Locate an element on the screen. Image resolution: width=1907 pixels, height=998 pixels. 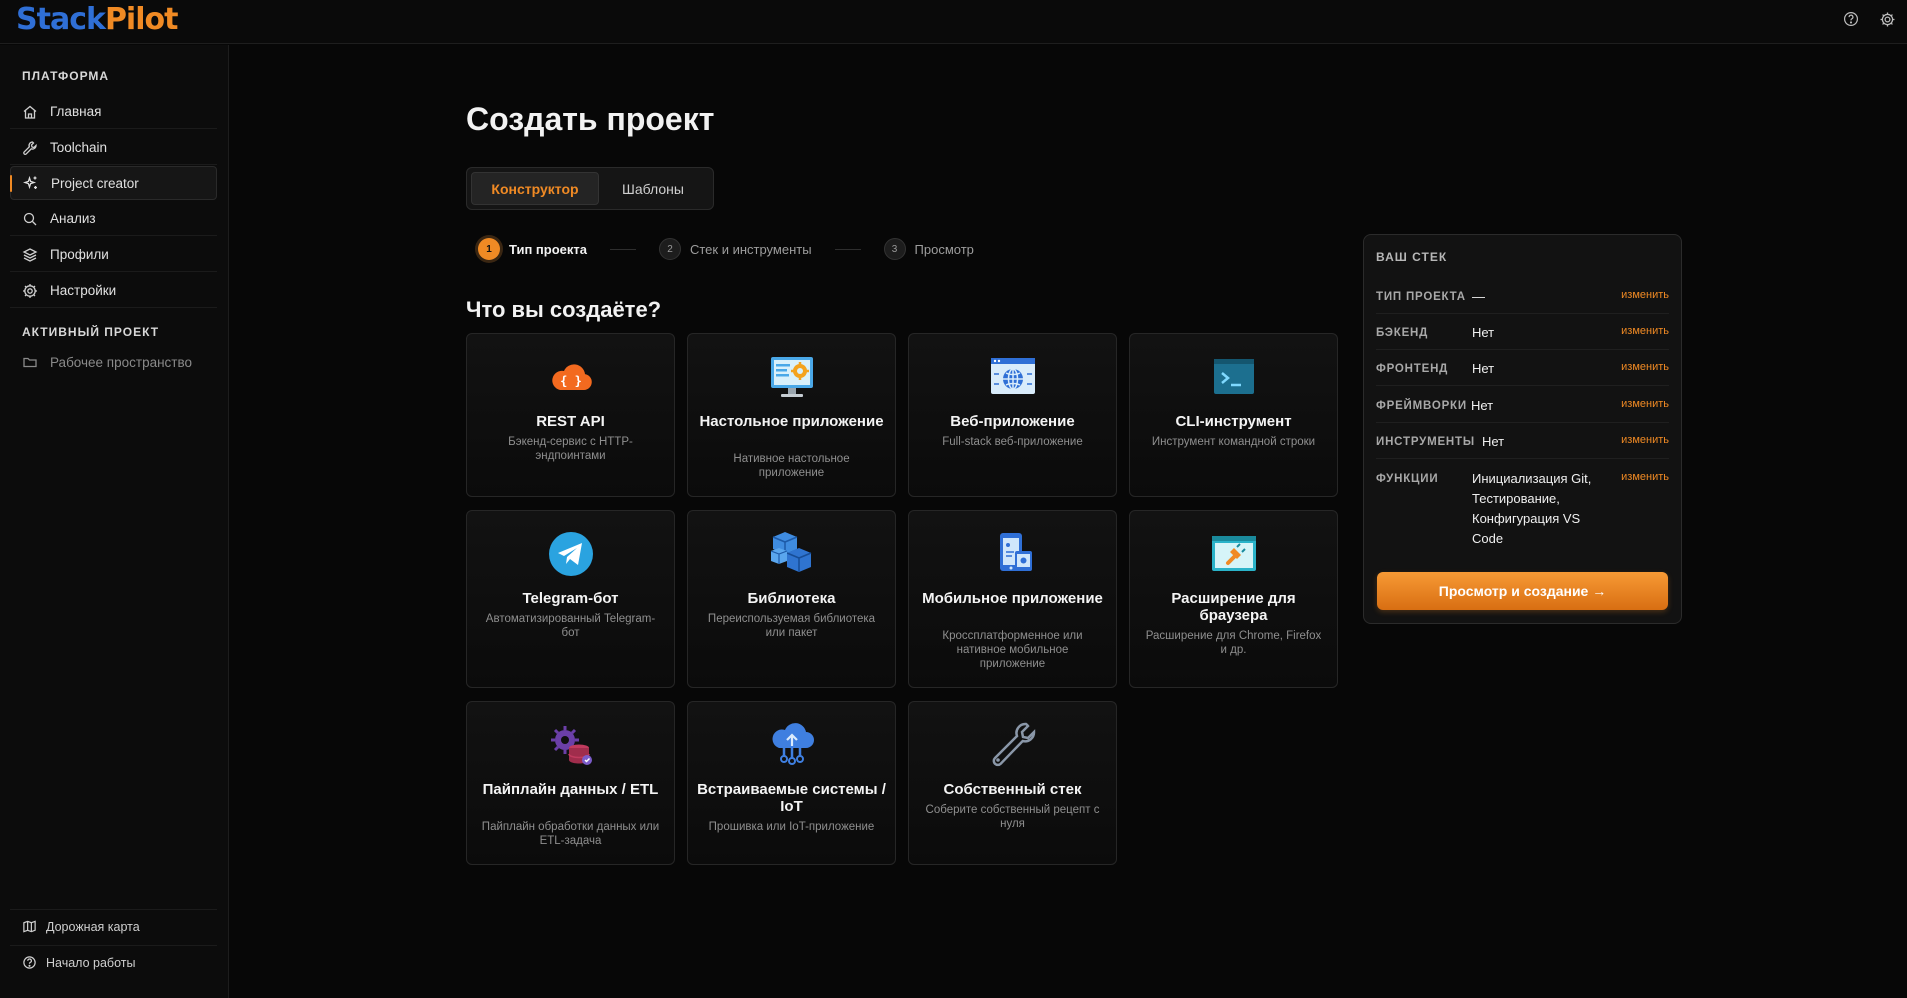
stack-key: ФУНКЦИИ is located at coordinates (1407, 479).